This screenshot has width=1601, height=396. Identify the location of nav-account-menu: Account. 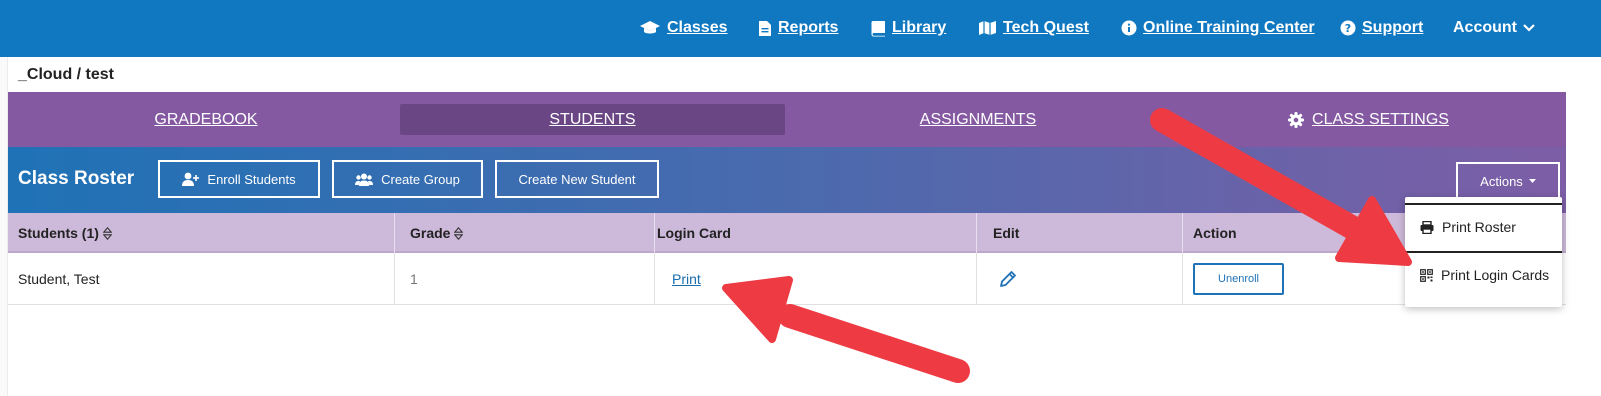
(1494, 28).